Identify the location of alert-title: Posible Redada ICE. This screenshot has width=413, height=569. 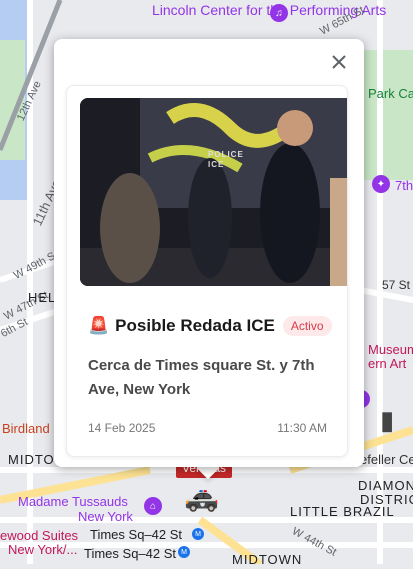
(195, 325).